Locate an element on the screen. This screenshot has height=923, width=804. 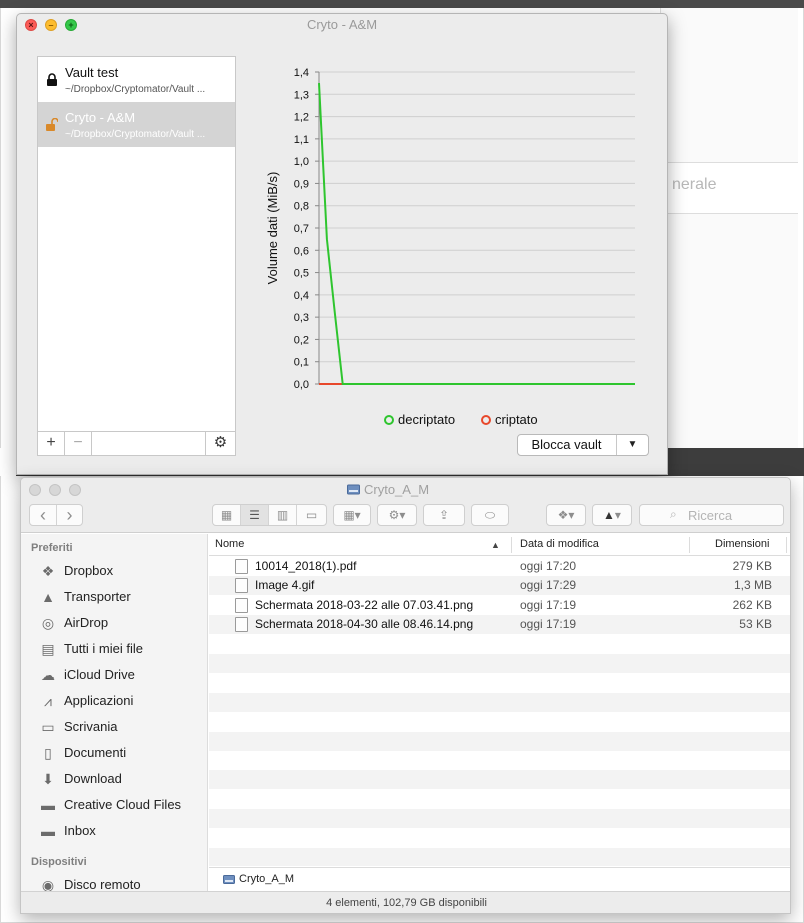
tag-button: ⬭ is located at coordinates (490, 515).